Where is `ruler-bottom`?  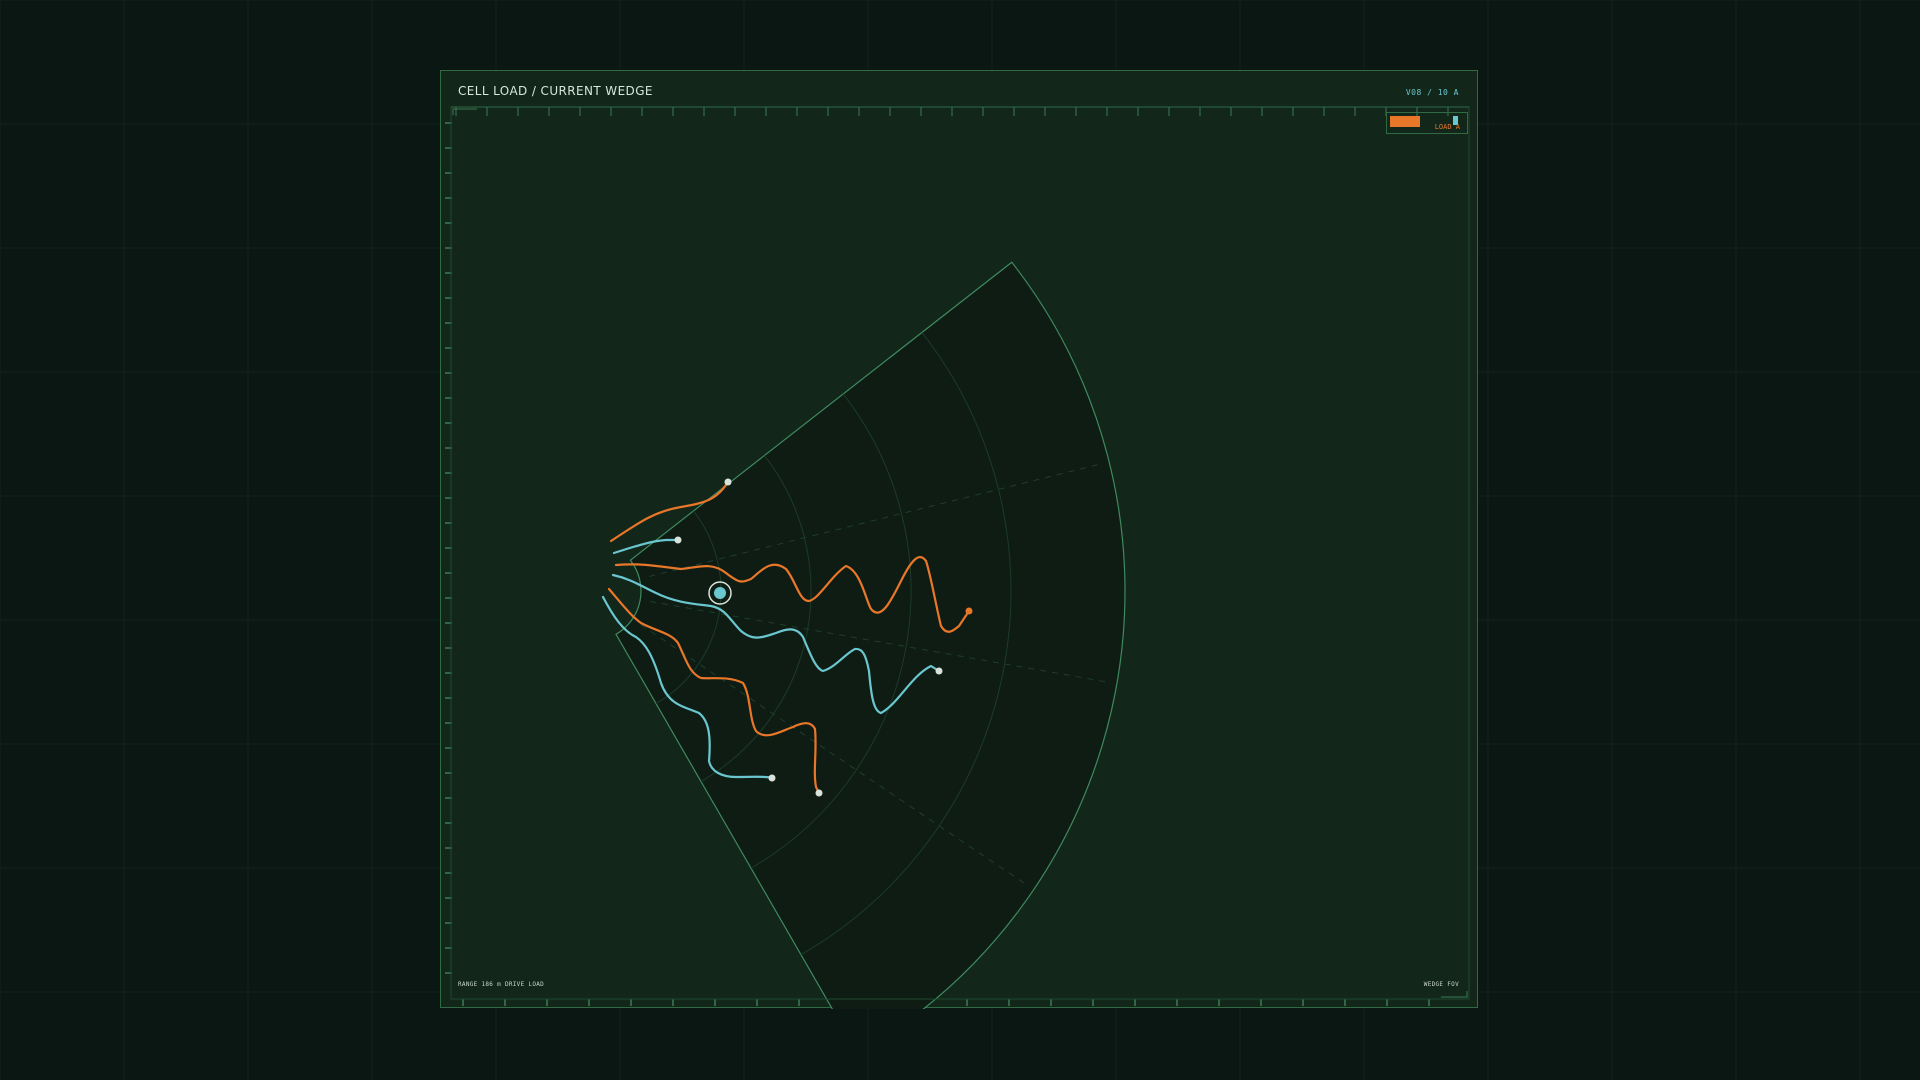
ruler-bottom is located at coordinates (946, 1002).